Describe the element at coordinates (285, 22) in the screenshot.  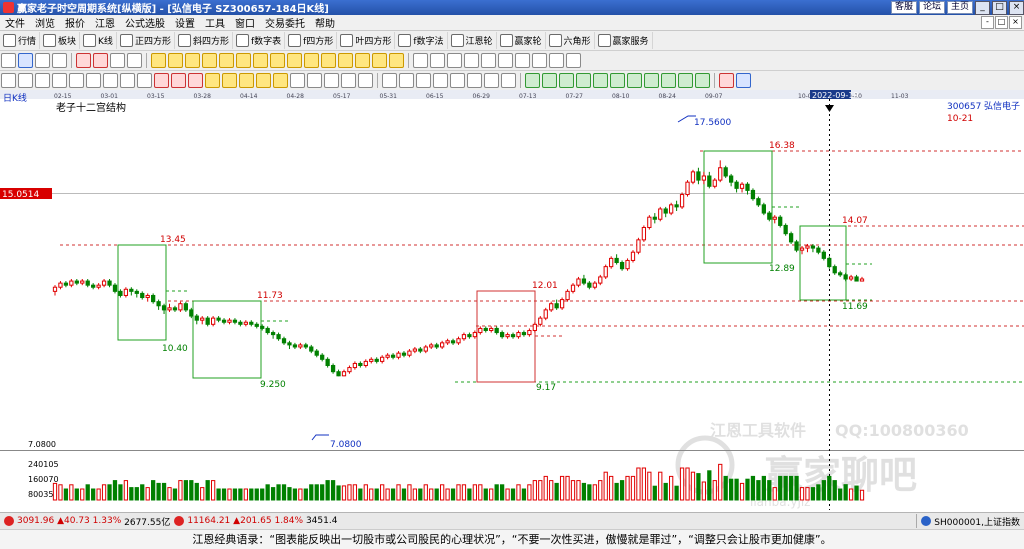
I see `menu-trade: 交易委托` at that location.